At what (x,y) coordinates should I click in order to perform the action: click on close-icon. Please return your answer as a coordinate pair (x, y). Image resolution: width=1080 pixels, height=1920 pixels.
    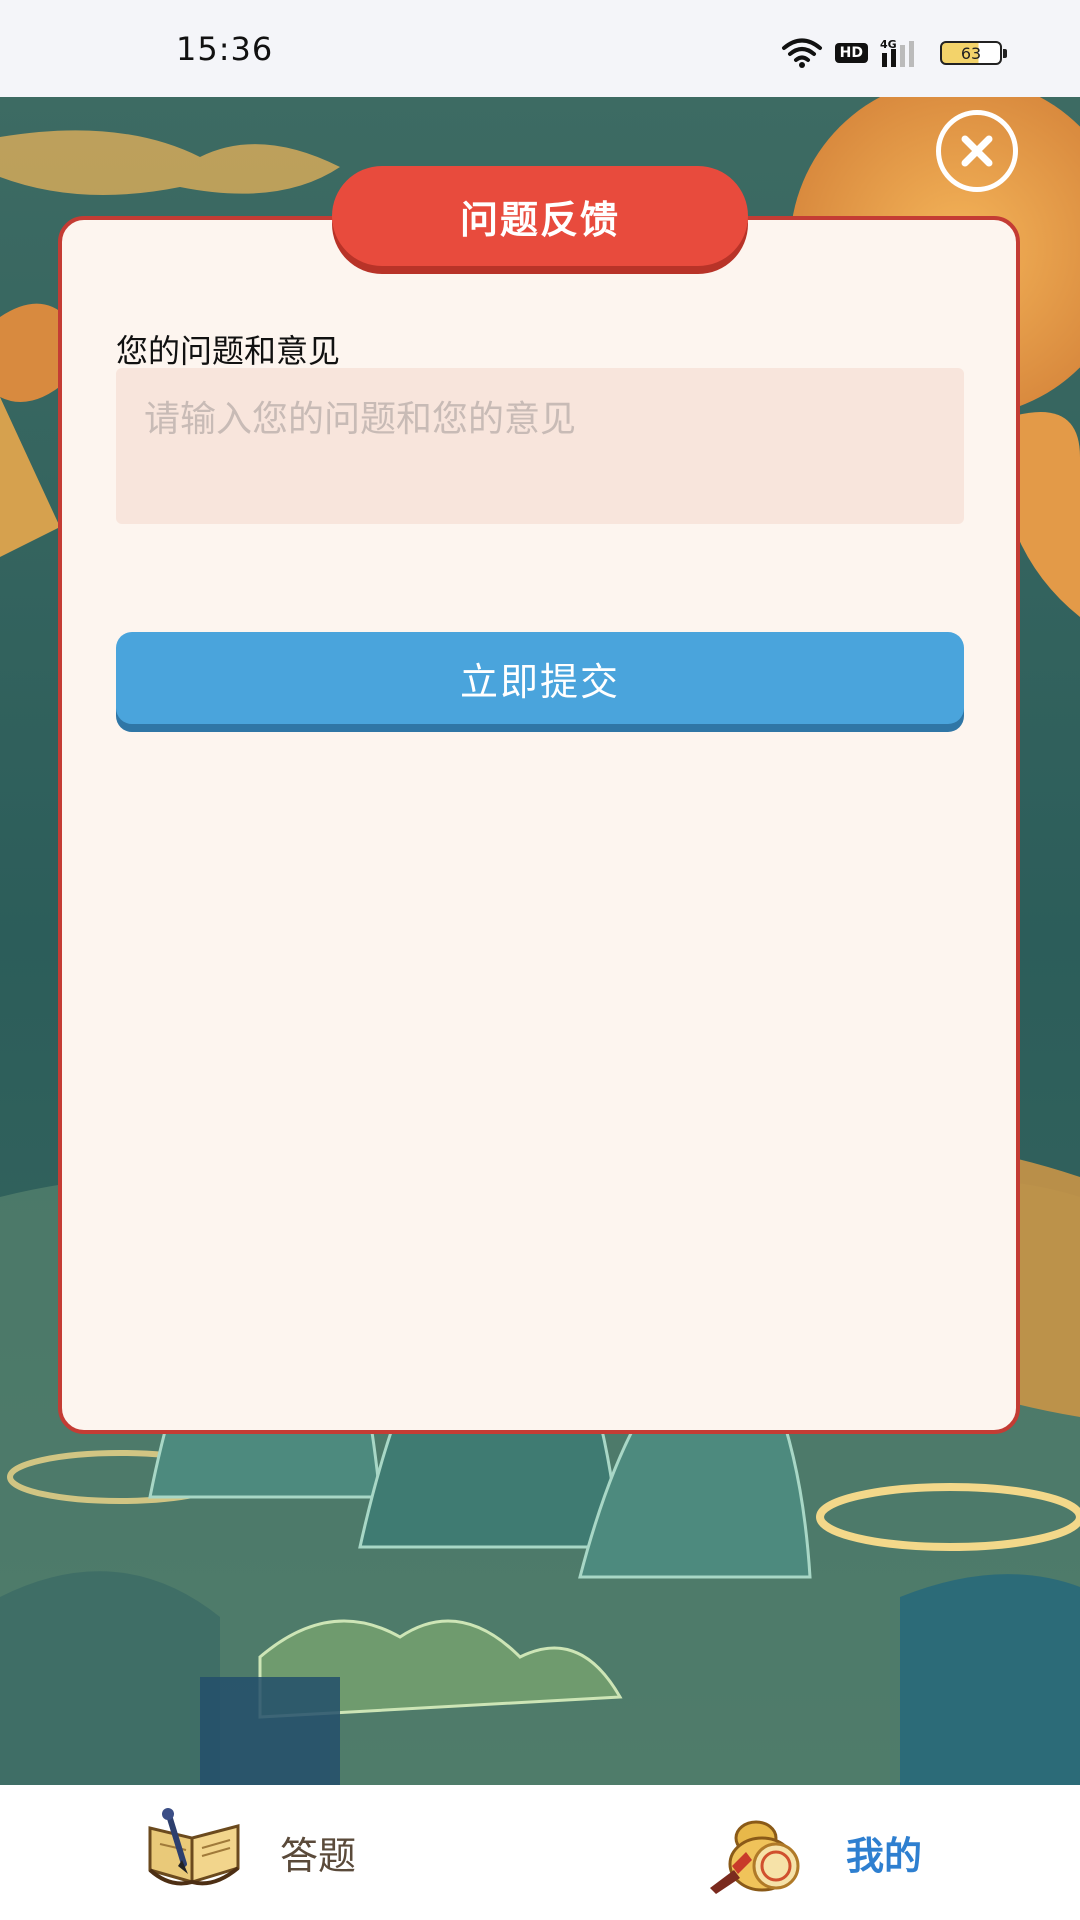
    Looking at the image, I should click on (977, 151).